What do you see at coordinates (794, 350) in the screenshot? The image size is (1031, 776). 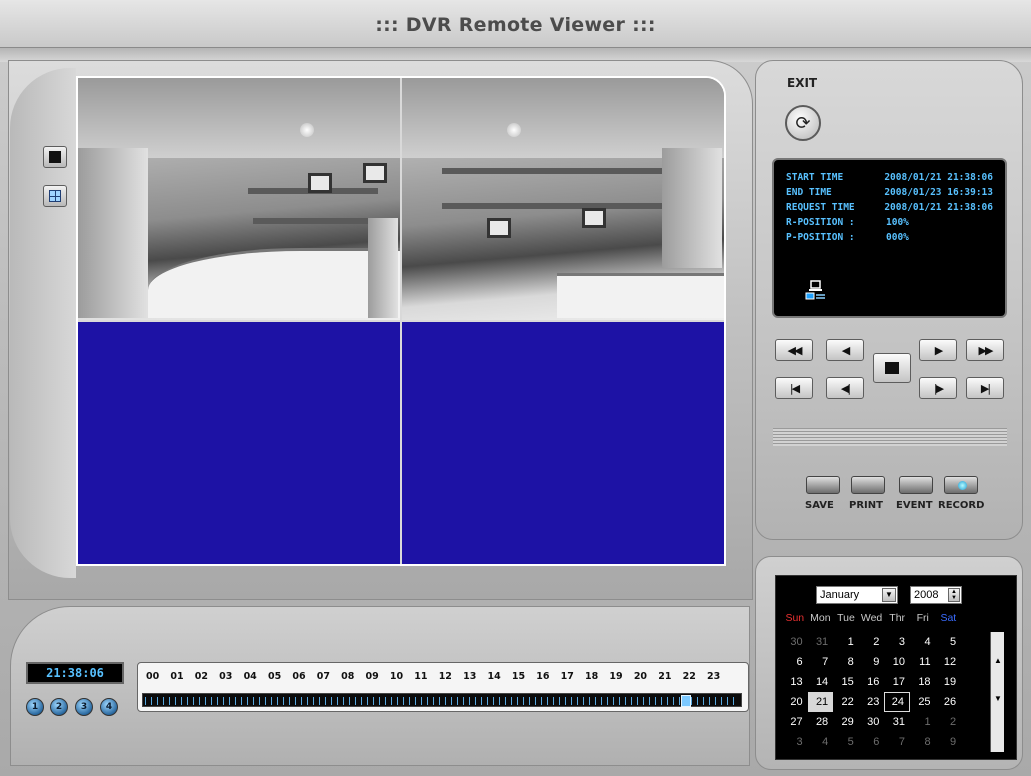 I see `rewind-button: ◀◀` at bounding box center [794, 350].